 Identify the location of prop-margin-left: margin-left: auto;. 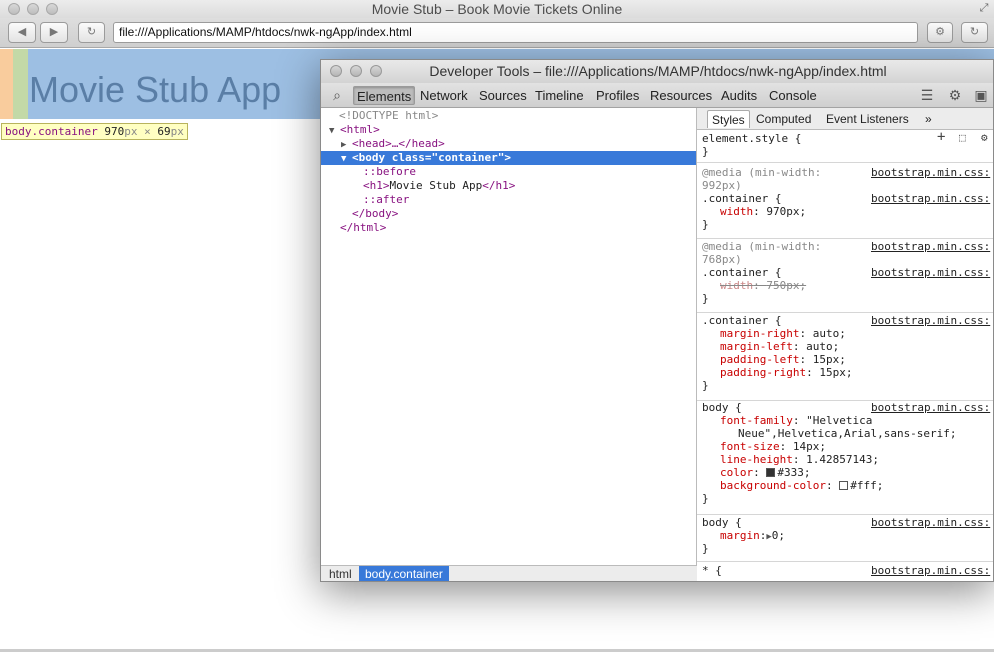
(845, 346).